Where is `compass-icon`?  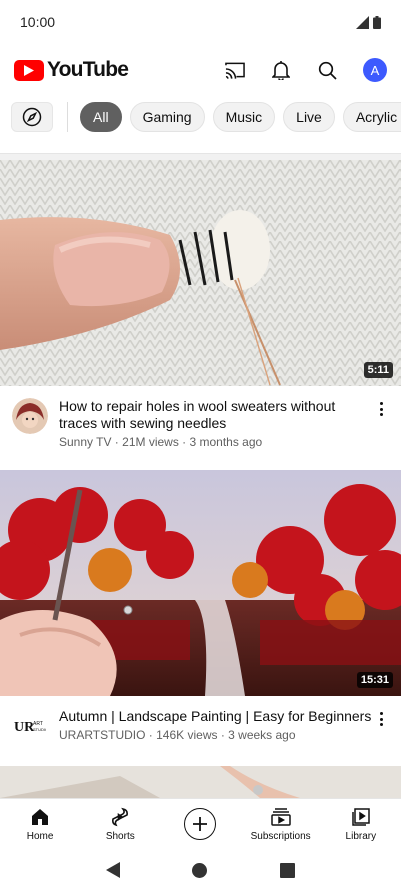
compass-icon is located at coordinates (32, 117).